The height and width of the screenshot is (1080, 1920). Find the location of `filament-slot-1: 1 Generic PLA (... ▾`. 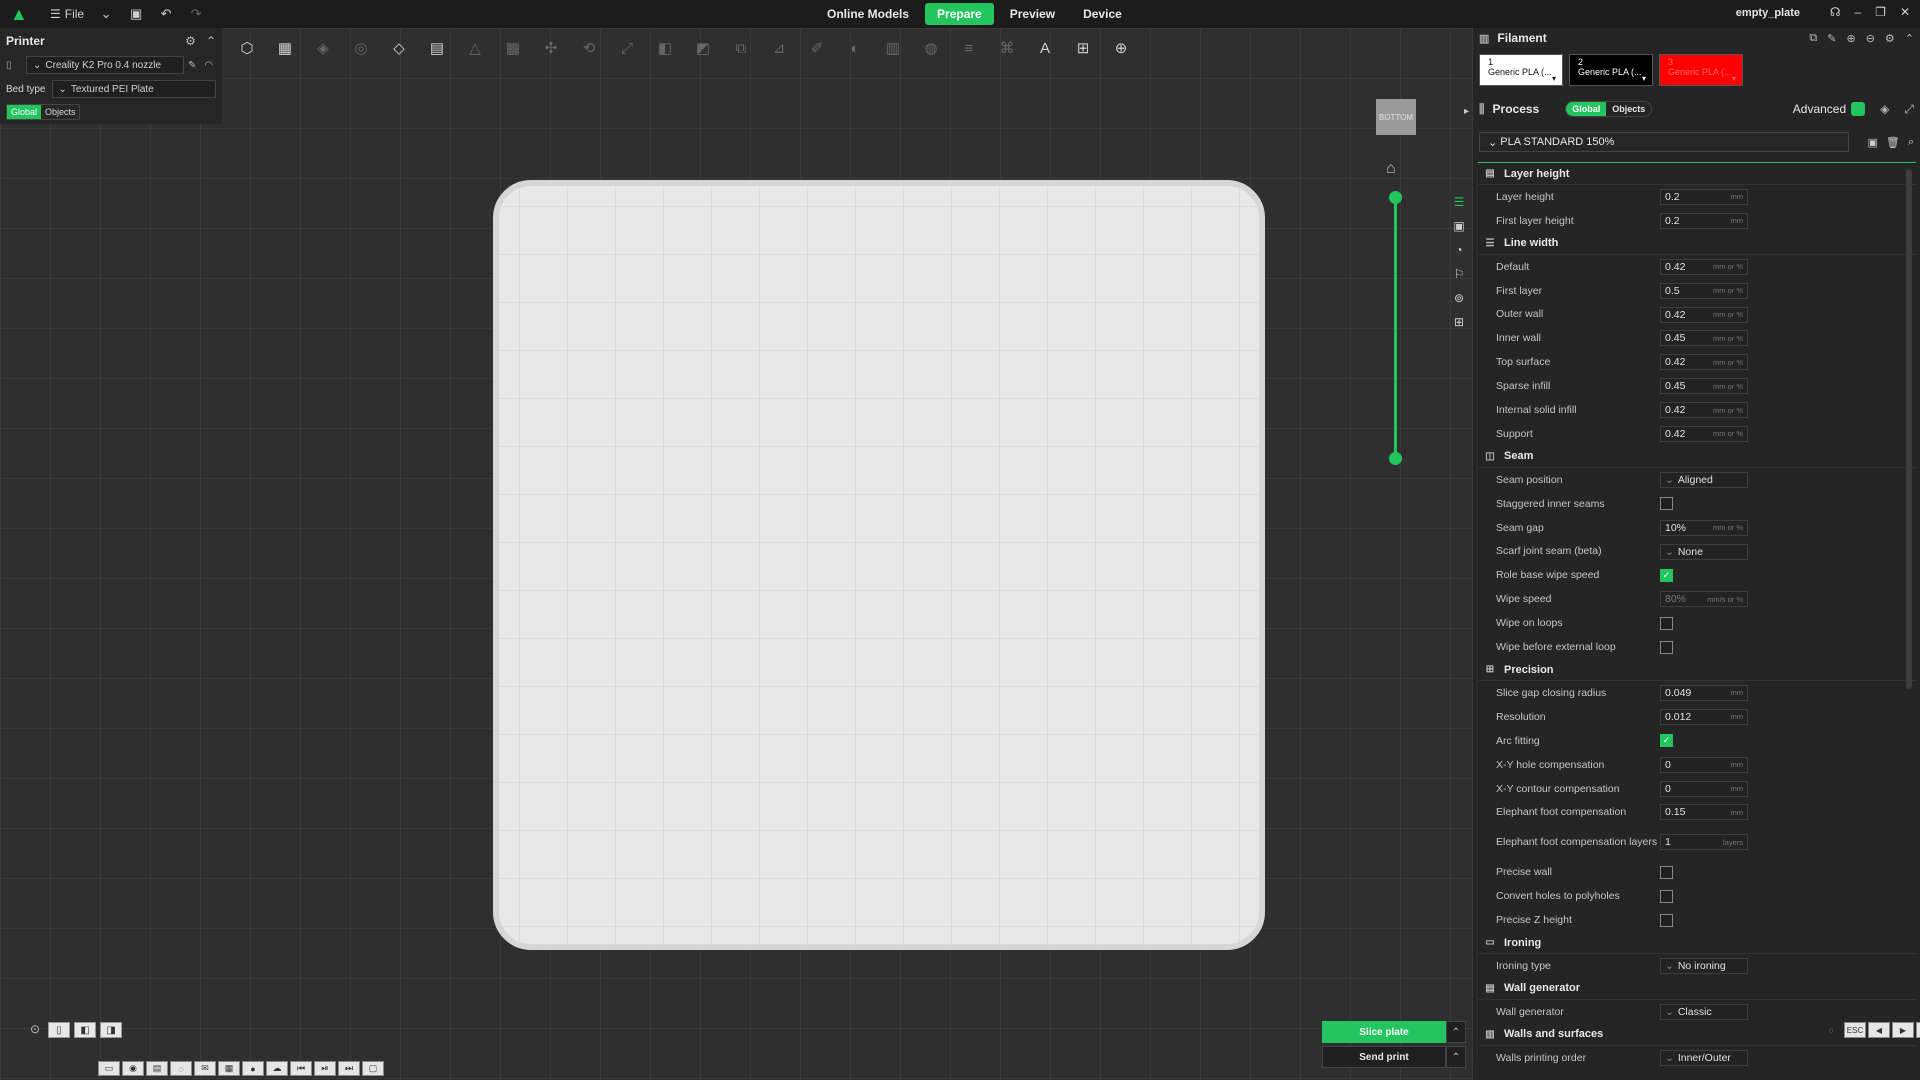

filament-slot-1: 1 Generic PLA (... ▾ is located at coordinates (1521, 70).